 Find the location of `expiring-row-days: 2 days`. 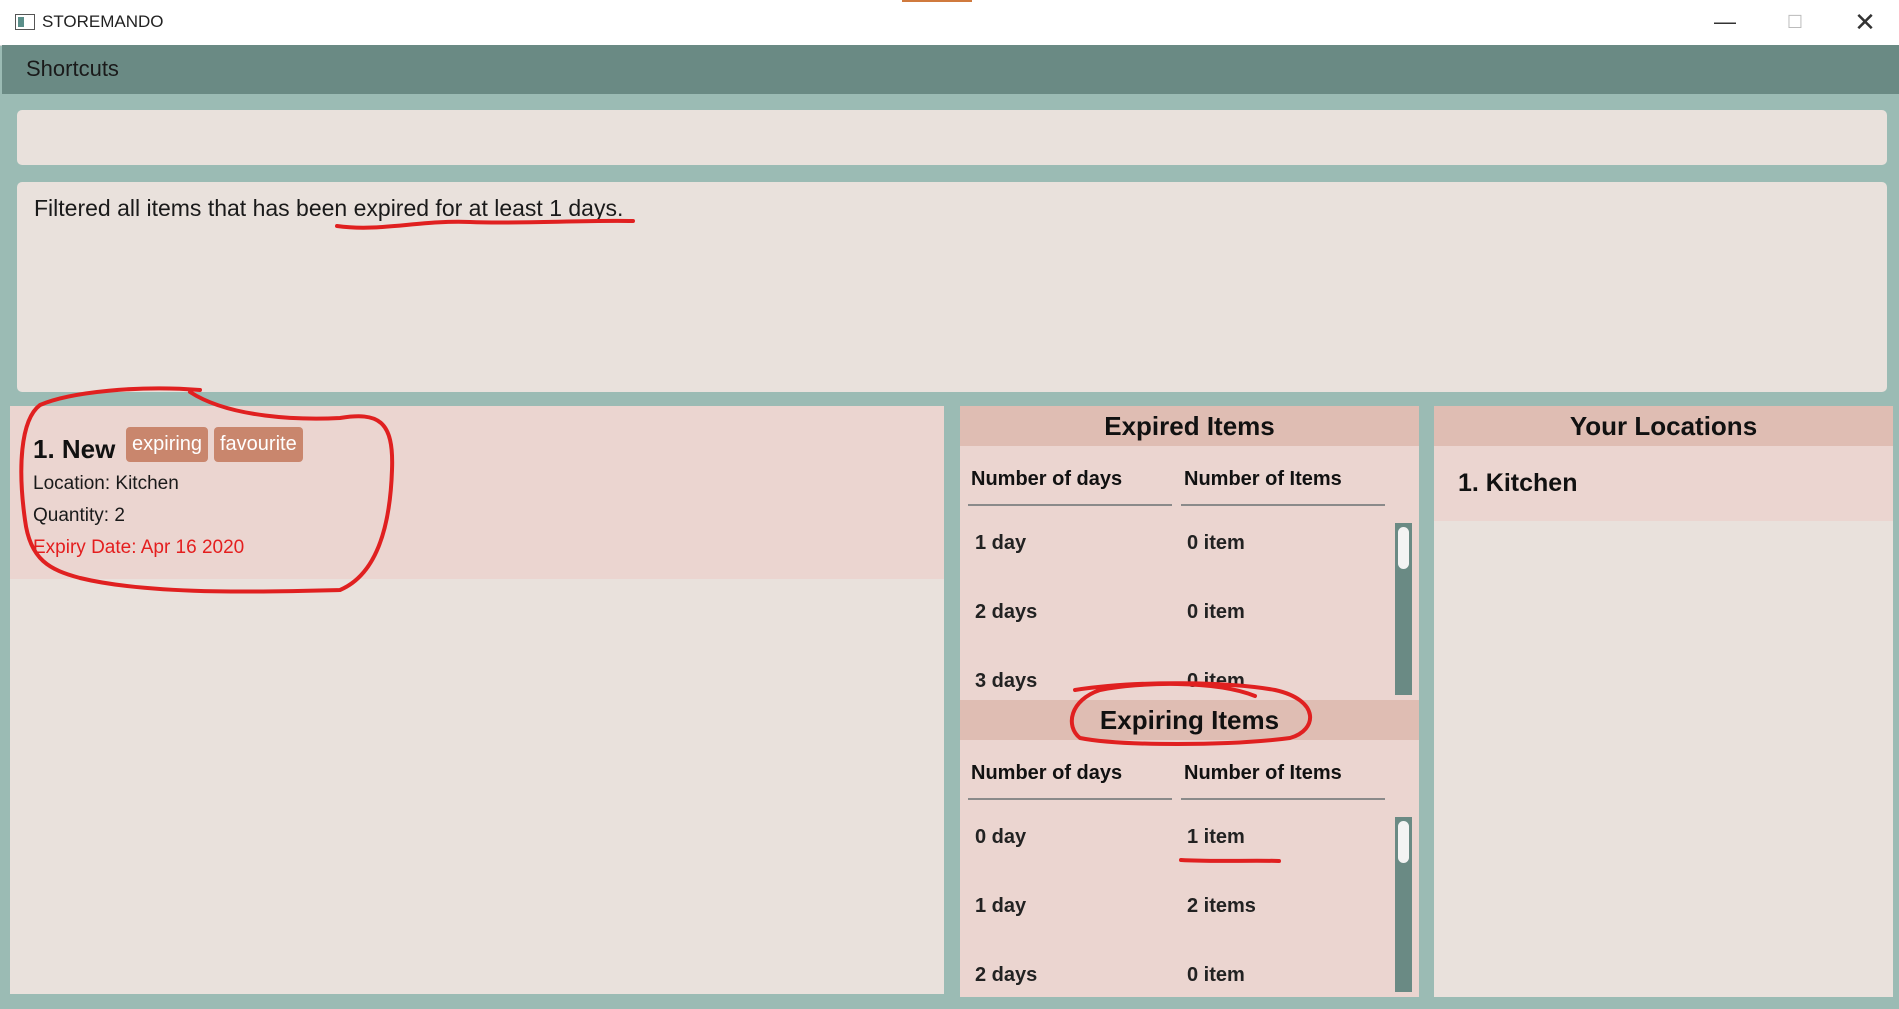

expiring-row-days: 2 days is located at coordinates (1006, 975).